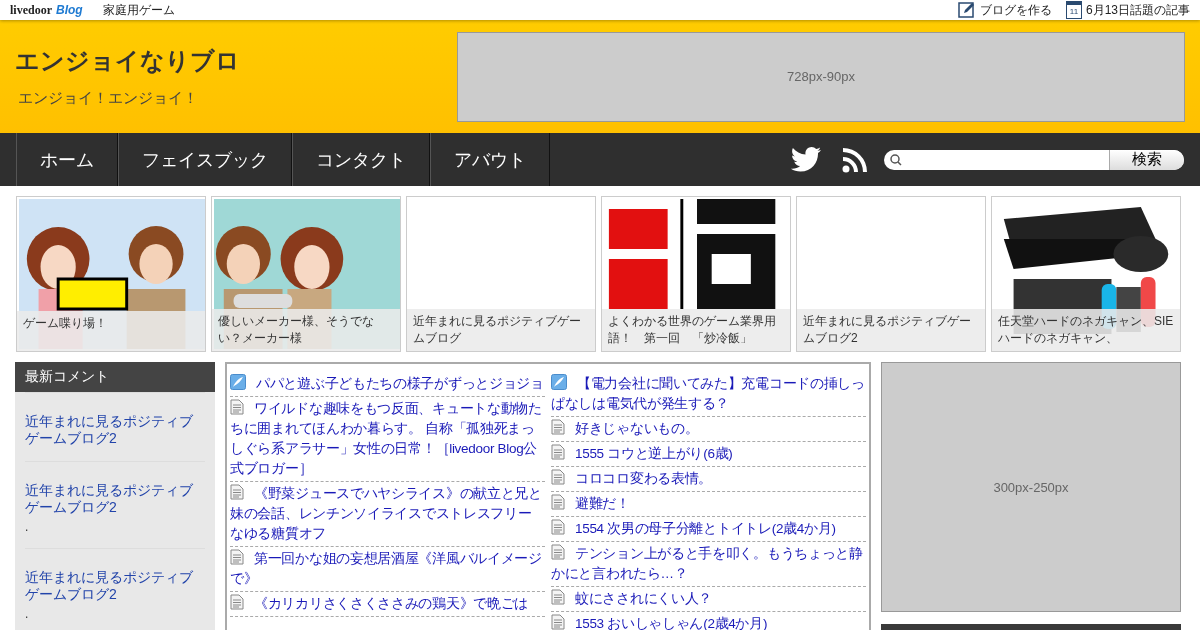 Image resolution: width=1200 pixels, height=630 pixels. Describe the element at coordinates (1137, 10) in the screenshot. I see `top-link: 6月13日話題の記事` at that location.